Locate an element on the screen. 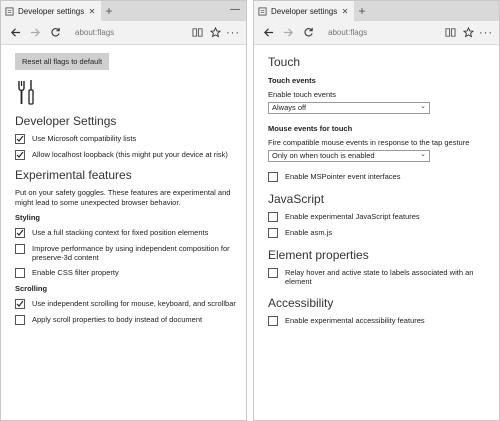  option-mspointer: Enable MSPointer event interfaces is located at coordinates (378, 176).